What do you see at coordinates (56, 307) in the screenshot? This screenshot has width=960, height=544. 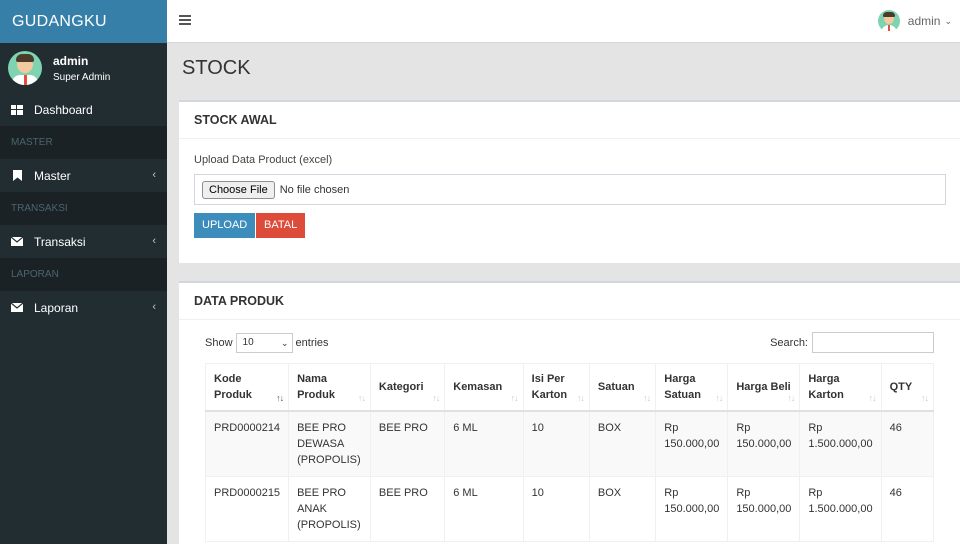 I see `sidebar-item-label: Laporan` at bounding box center [56, 307].